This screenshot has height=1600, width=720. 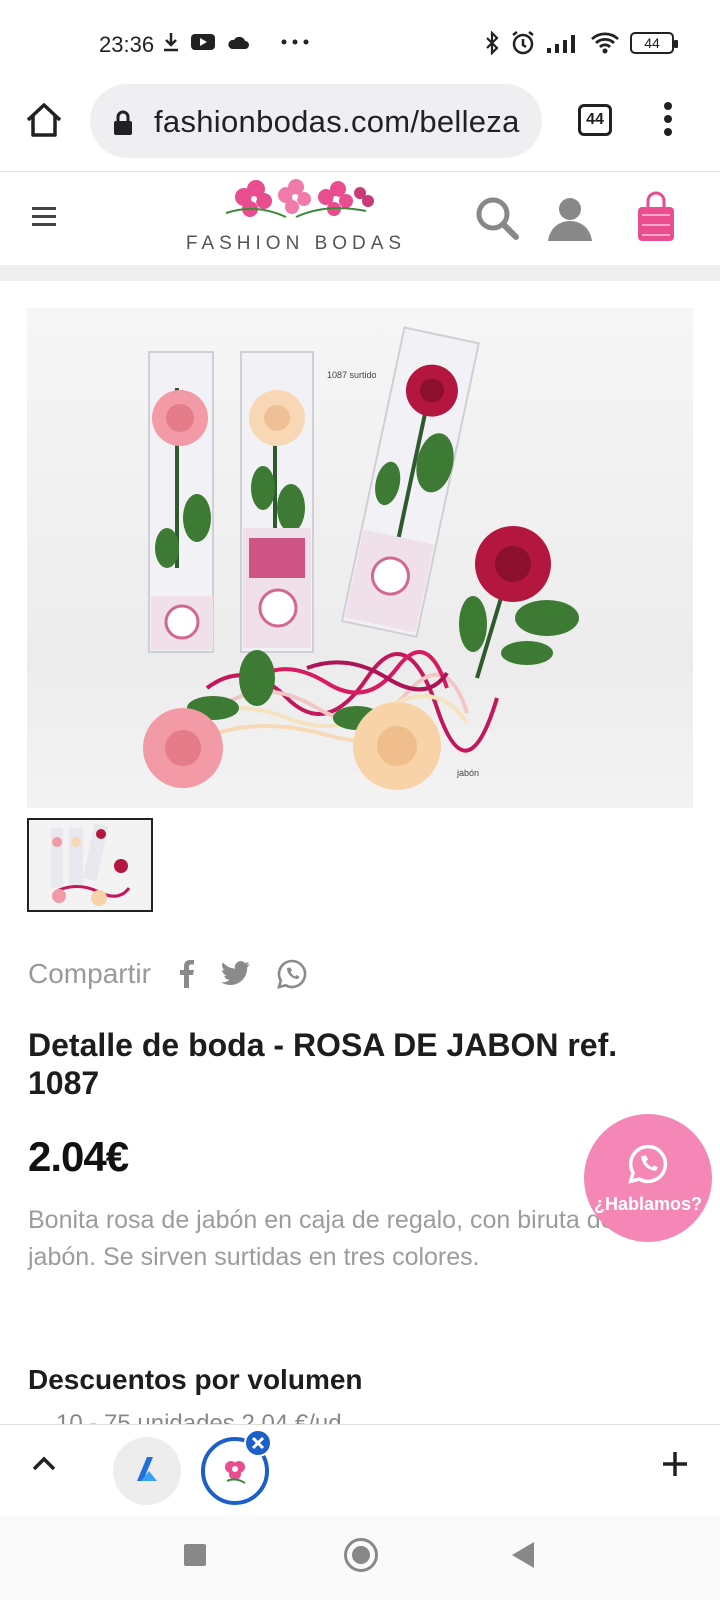 I want to click on loose-peach-rose, so click(x=387, y=746).